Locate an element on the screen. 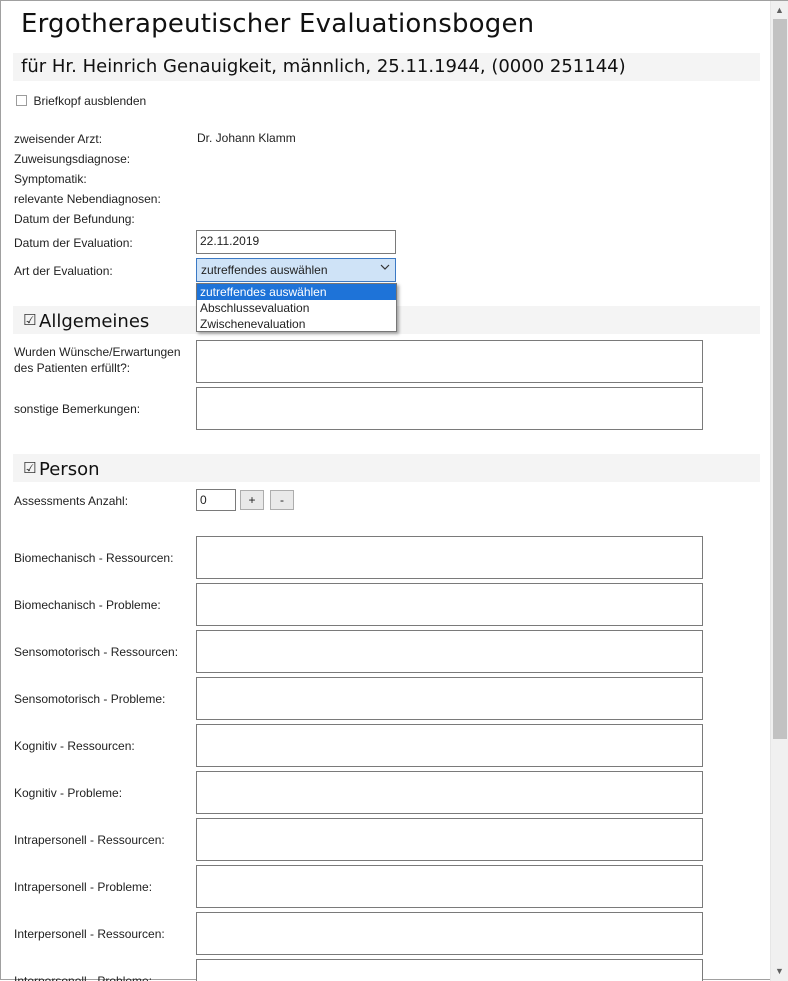 The width and height of the screenshot is (788, 981). option-final-evaluation: Abschlussevaluation is located at coordinates (296, 308).